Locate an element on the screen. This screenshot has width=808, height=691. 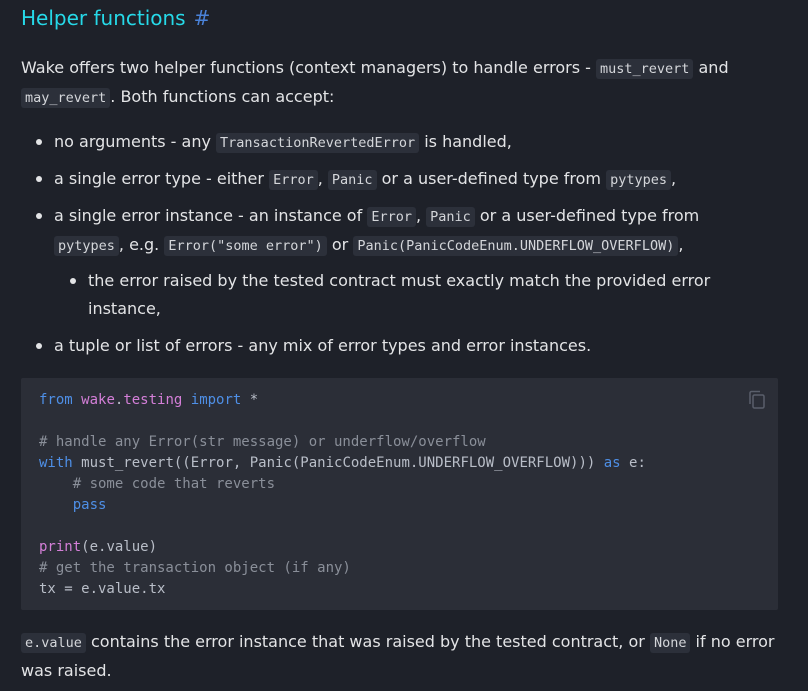
list-text: no arguments - any is located at coordinates (132, 141).